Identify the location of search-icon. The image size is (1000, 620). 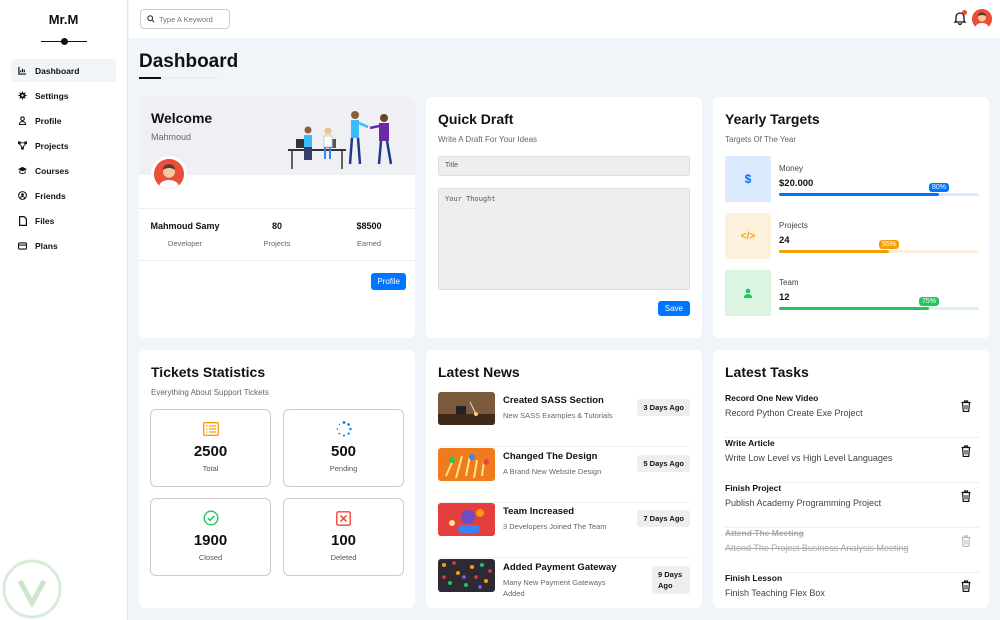
(151, 19).